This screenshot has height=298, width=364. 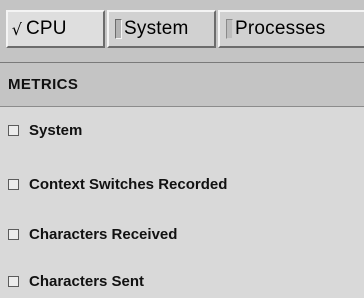 I want to click on metric-label: System, so click(x=56, y=130).